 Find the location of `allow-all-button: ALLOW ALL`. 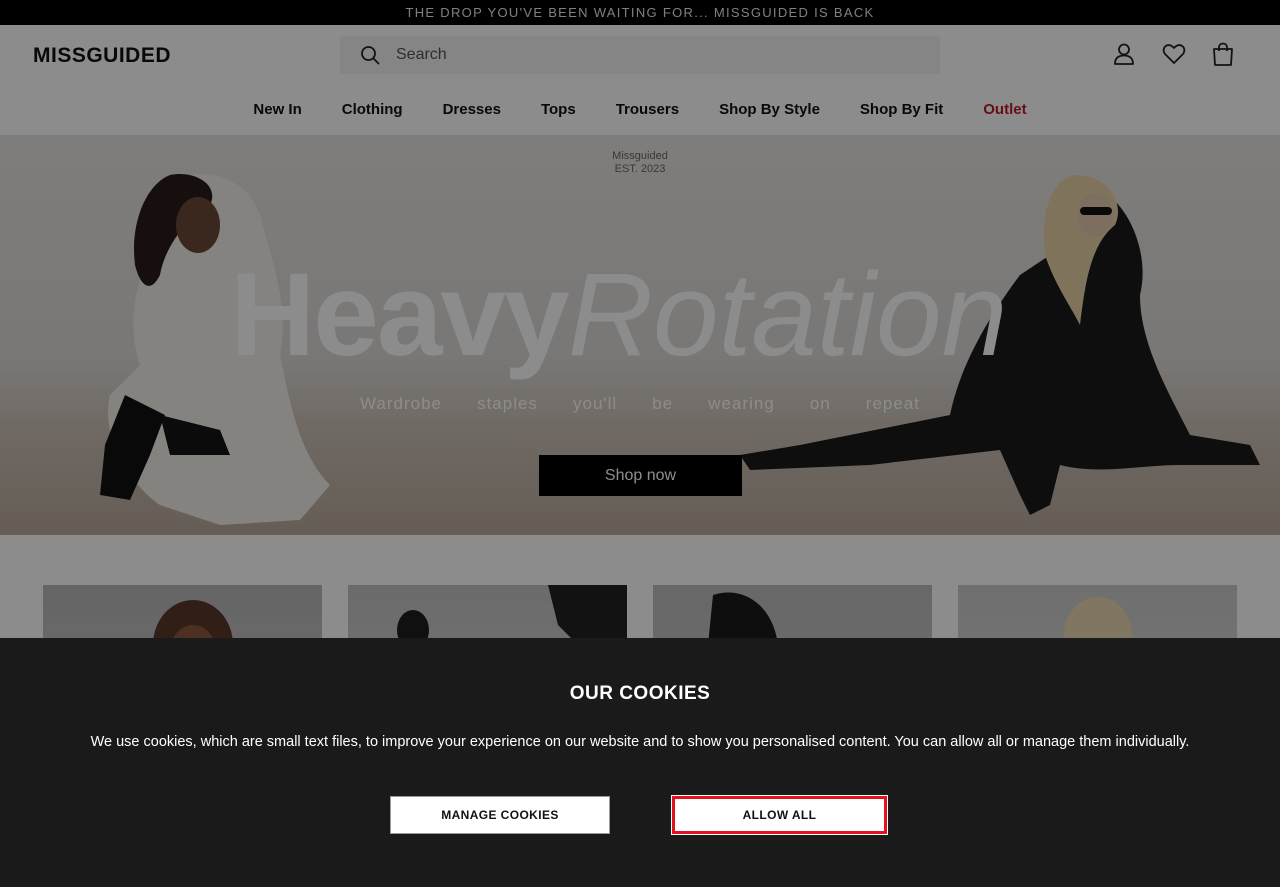

allow-all-button: ALLOW ALL is located at coordinates (779, 815).